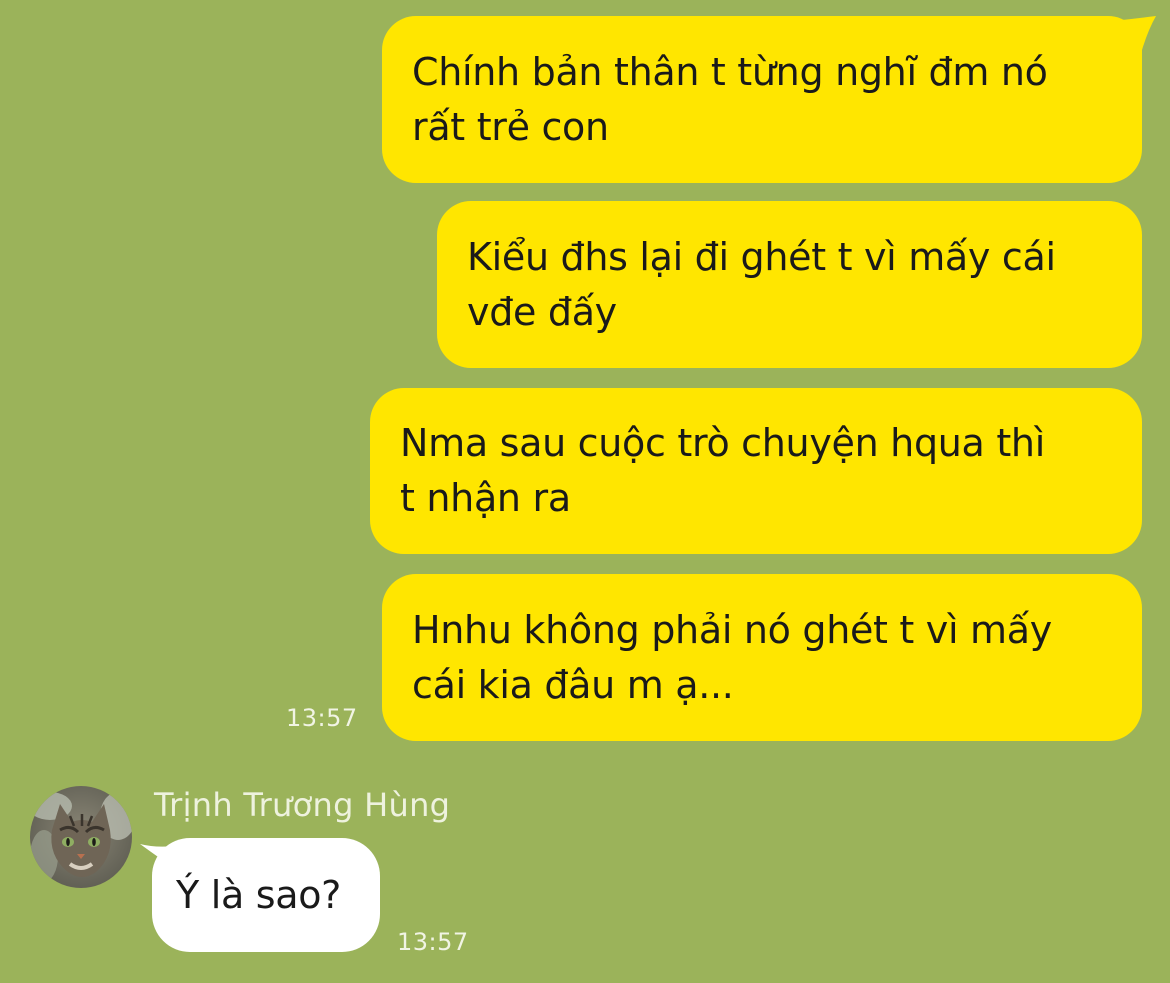 The height and width of the screenshot is (983, 1170). I want to click on incoming-message: Ý là sao?, so click(266, 895).